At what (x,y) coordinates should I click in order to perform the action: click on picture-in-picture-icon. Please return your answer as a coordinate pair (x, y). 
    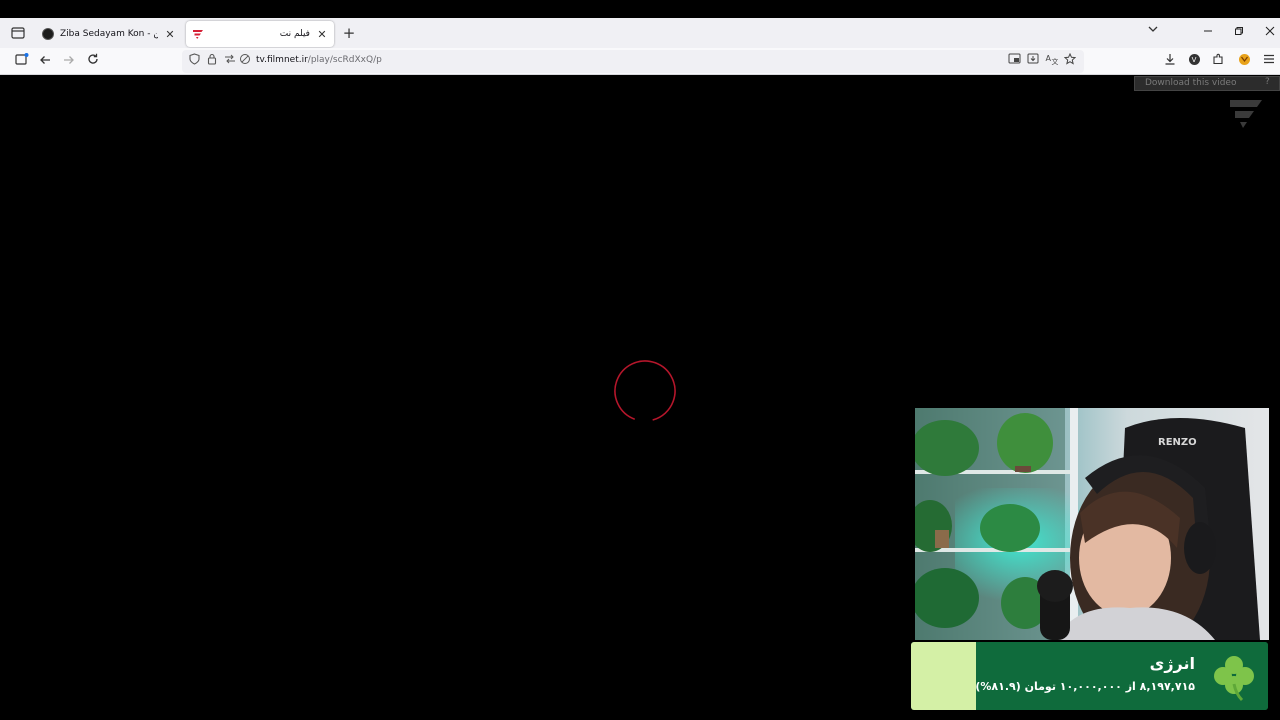
    Looking at the image, I should click on (1014, 61).